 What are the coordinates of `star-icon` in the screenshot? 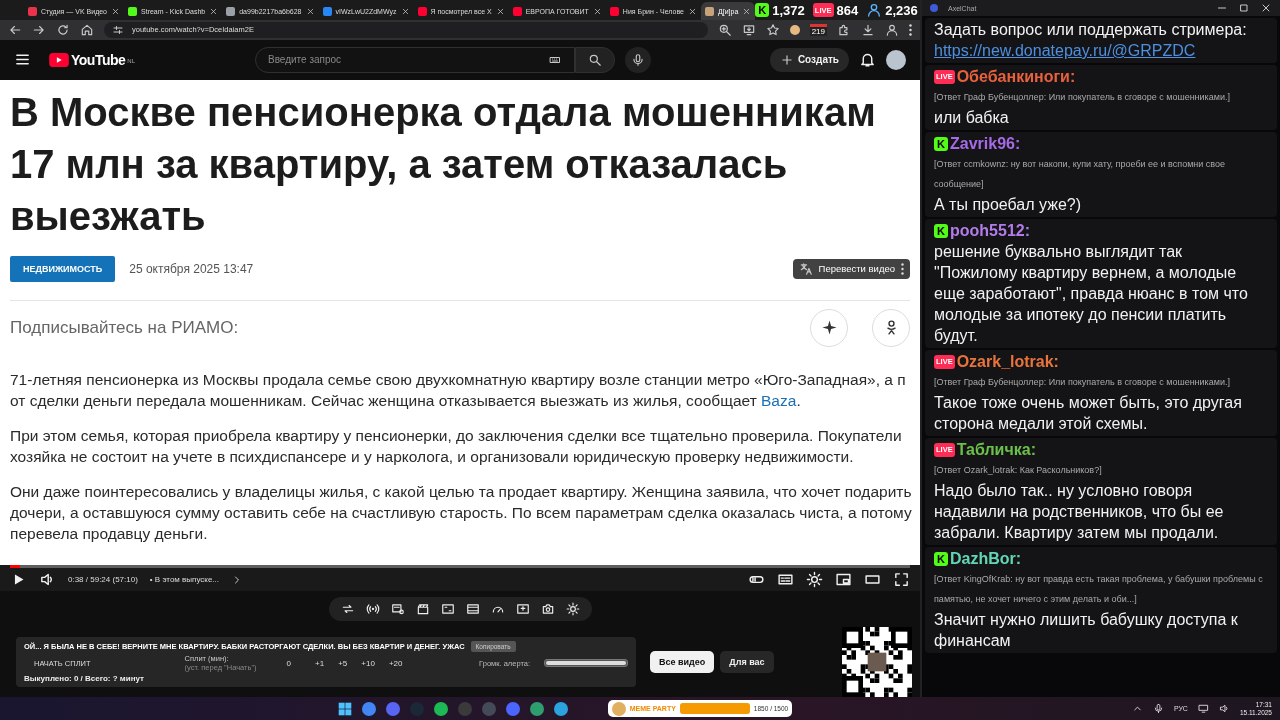 It's located at (772, 29).